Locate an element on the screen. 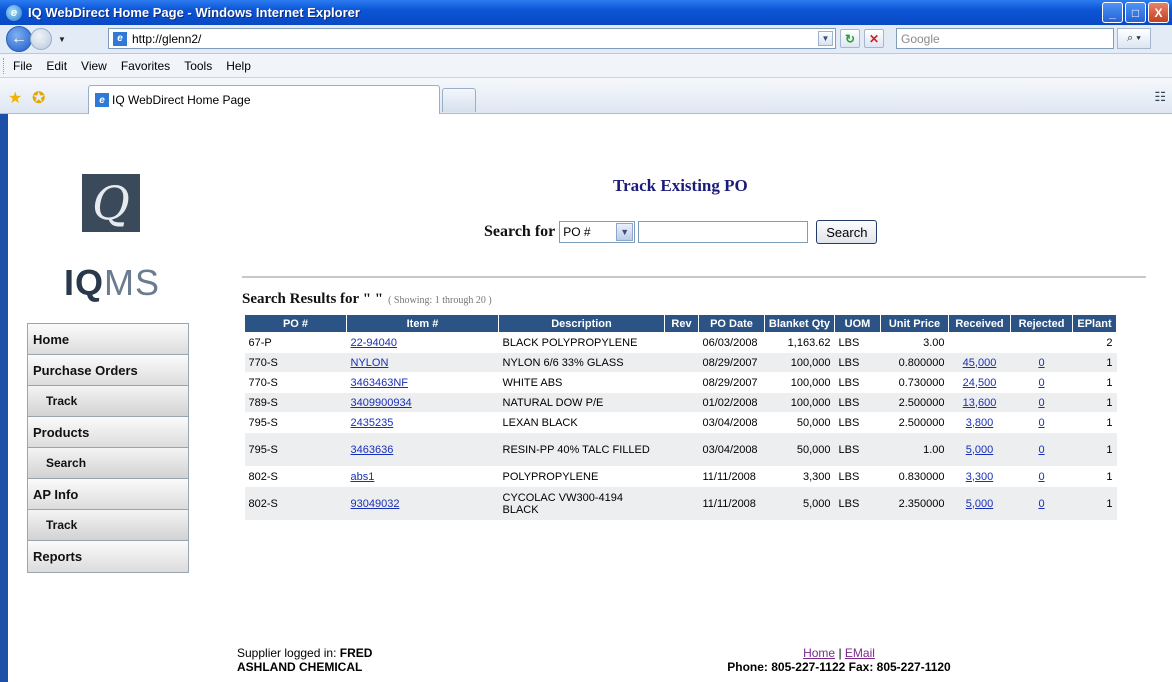 This screenshot has height=682, width=1172. window-controls: _ □ X is located at coordinates (1135, 12).